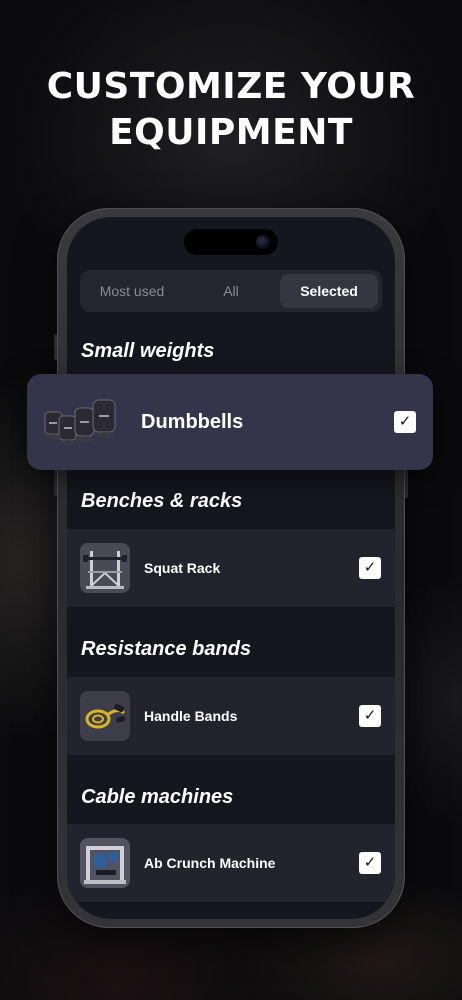 This screenshot has height=1000, width=462. I want to click on list-item-squat-rack: Squat Rack ✓, so click(231, 568).